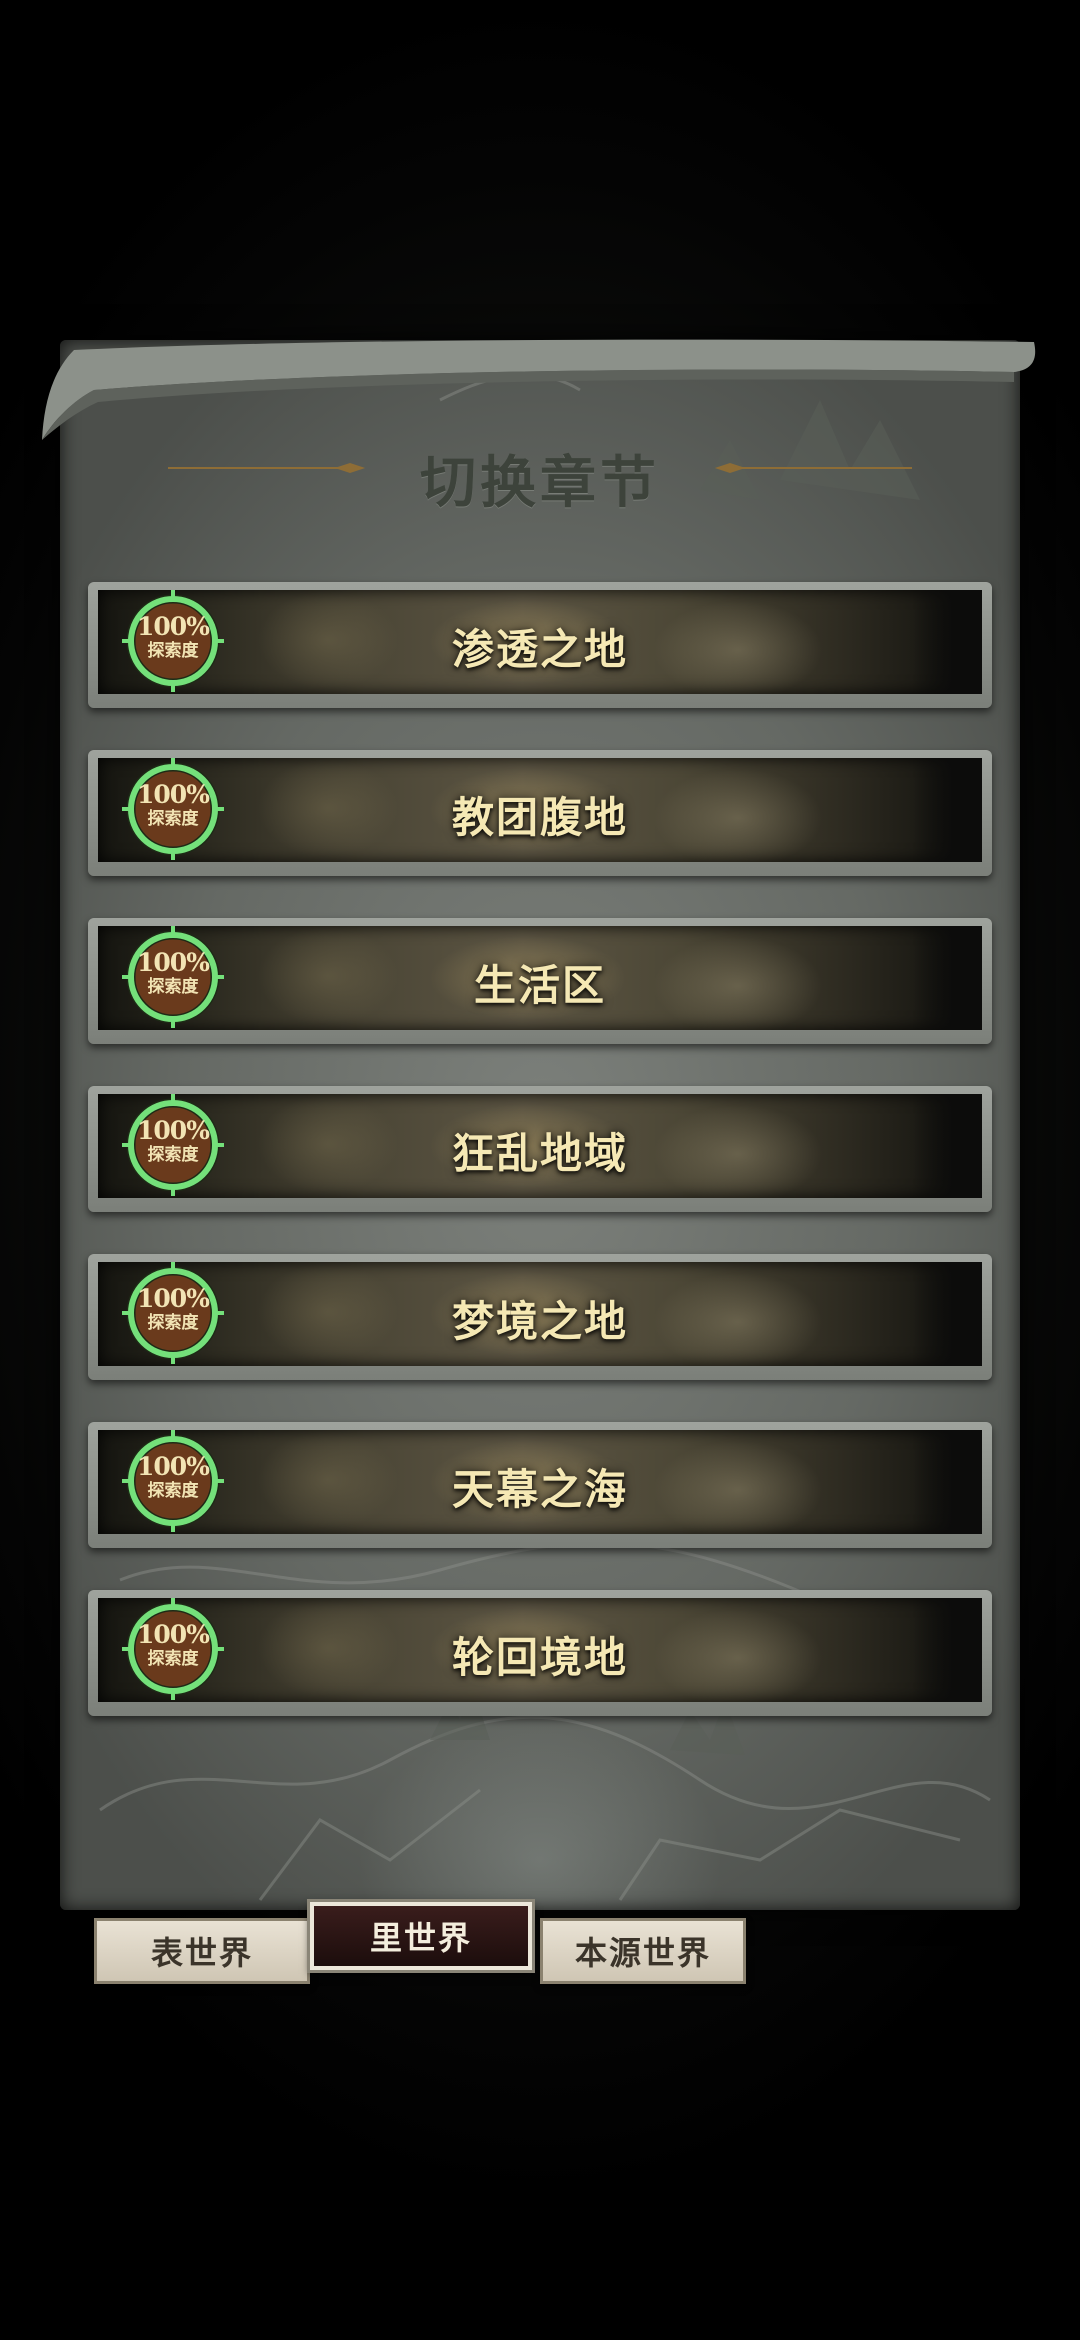 Image resolution: width=1080 pixels, height=2340 pixels. What do you see at coordinates (539, 817) in the screenshot?
I see `chapter-name: 教团腹地` at bounding box center [539, 817].